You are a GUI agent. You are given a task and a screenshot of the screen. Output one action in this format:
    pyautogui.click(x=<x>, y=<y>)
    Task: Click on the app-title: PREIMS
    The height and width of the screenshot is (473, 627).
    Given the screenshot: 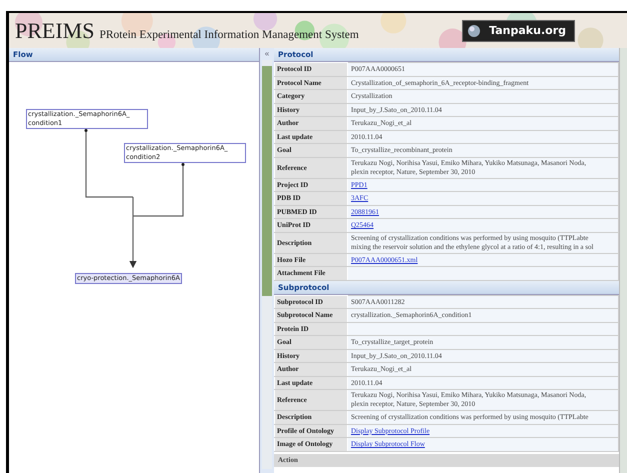 What is the action you would take?
    pyautogui.click(x=54, y=31)
    